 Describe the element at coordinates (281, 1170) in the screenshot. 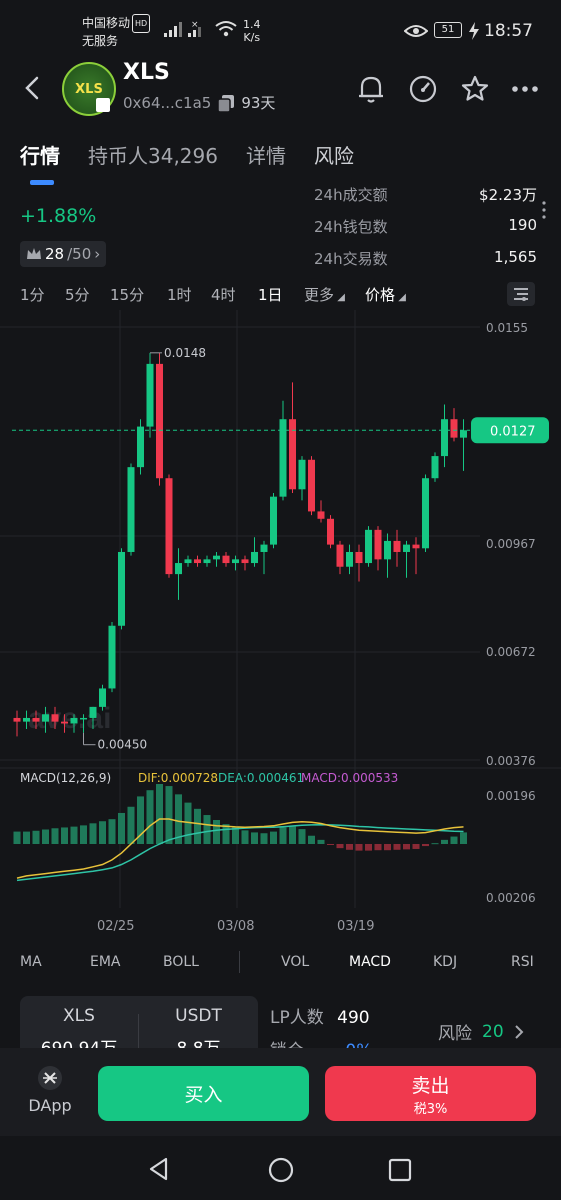

I see `nav-home-icon` at that location.